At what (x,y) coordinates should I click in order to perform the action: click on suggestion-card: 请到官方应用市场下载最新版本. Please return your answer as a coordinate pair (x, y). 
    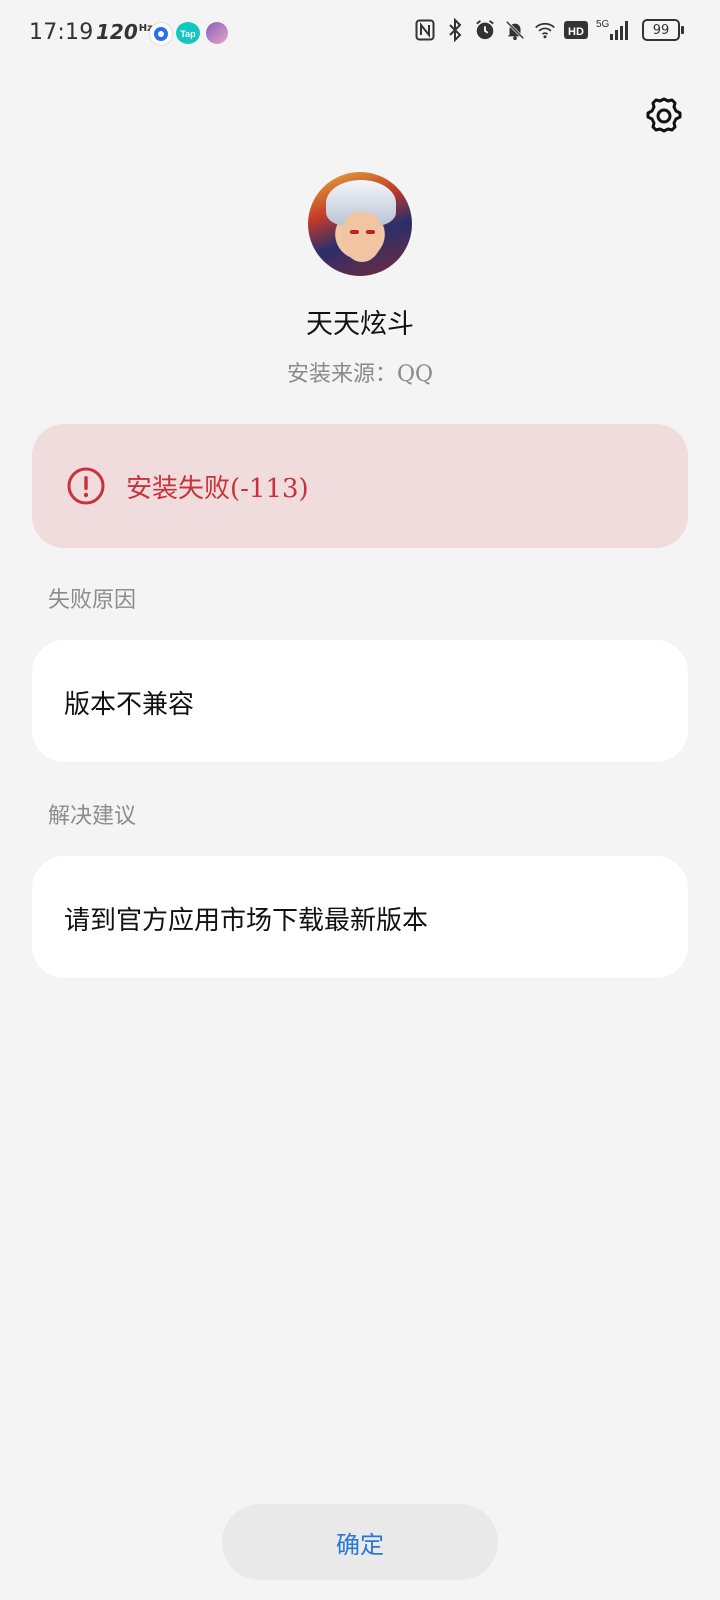
    Looking at the image, I should click on (360, 917).